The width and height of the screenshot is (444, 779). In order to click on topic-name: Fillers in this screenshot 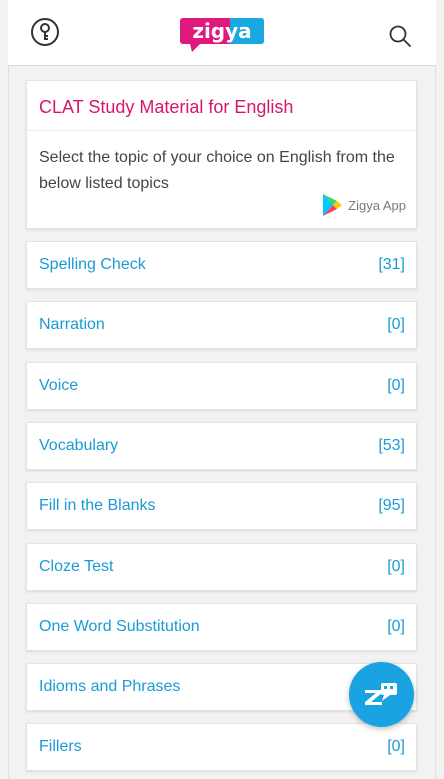, I will do `click(60, 746)`.